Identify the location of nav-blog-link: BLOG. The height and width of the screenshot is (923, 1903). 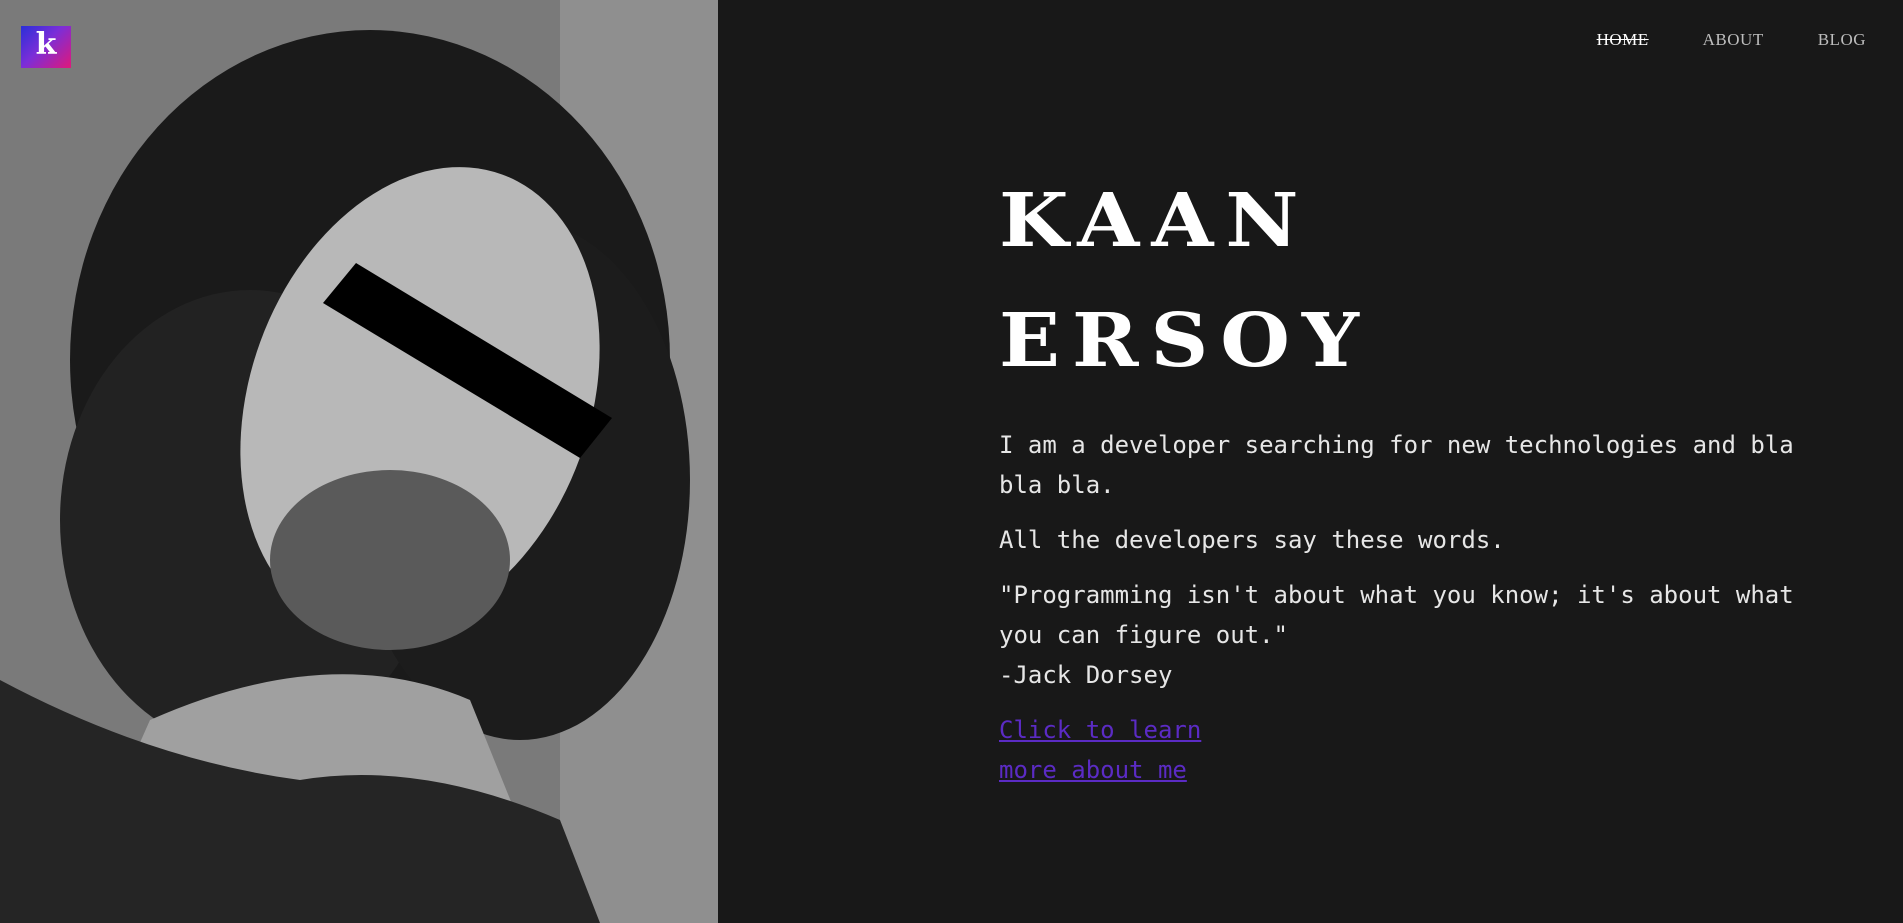
(1842, 40).